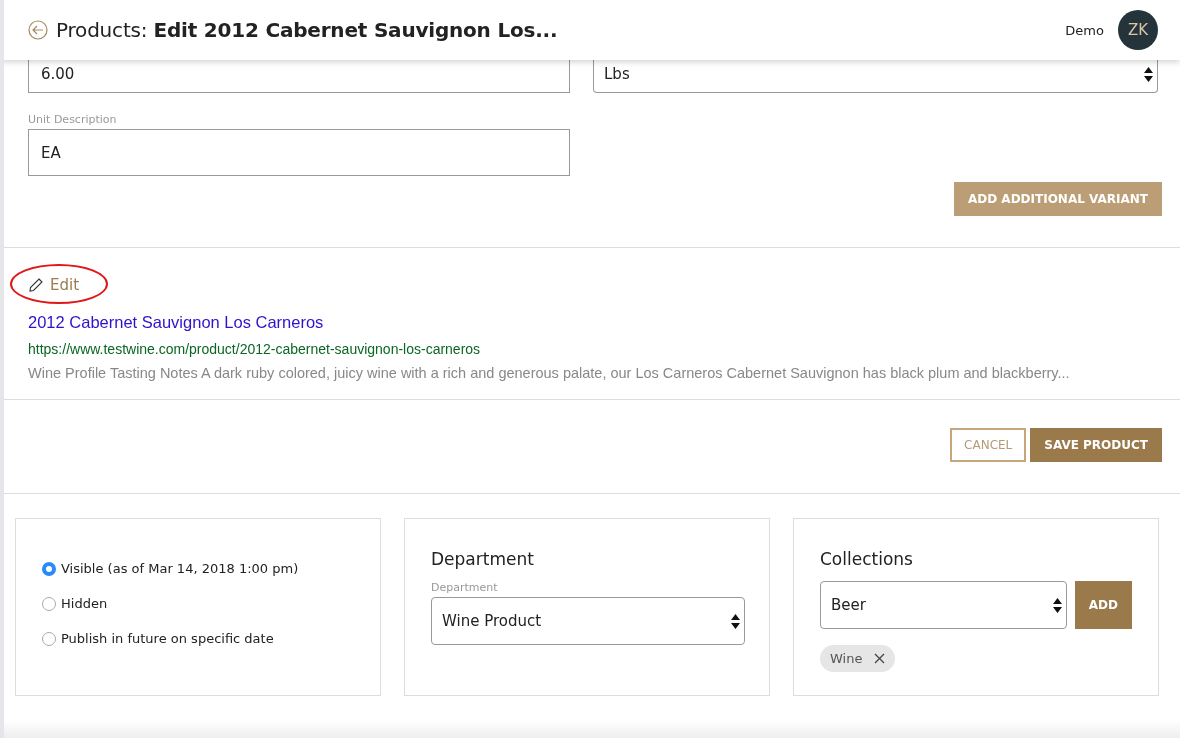 The width and height of the screenshot is (1180, 738). Describe the element at coordinates (875, 76) in the screenshot. I see `unit-select: Lbs` at that location.